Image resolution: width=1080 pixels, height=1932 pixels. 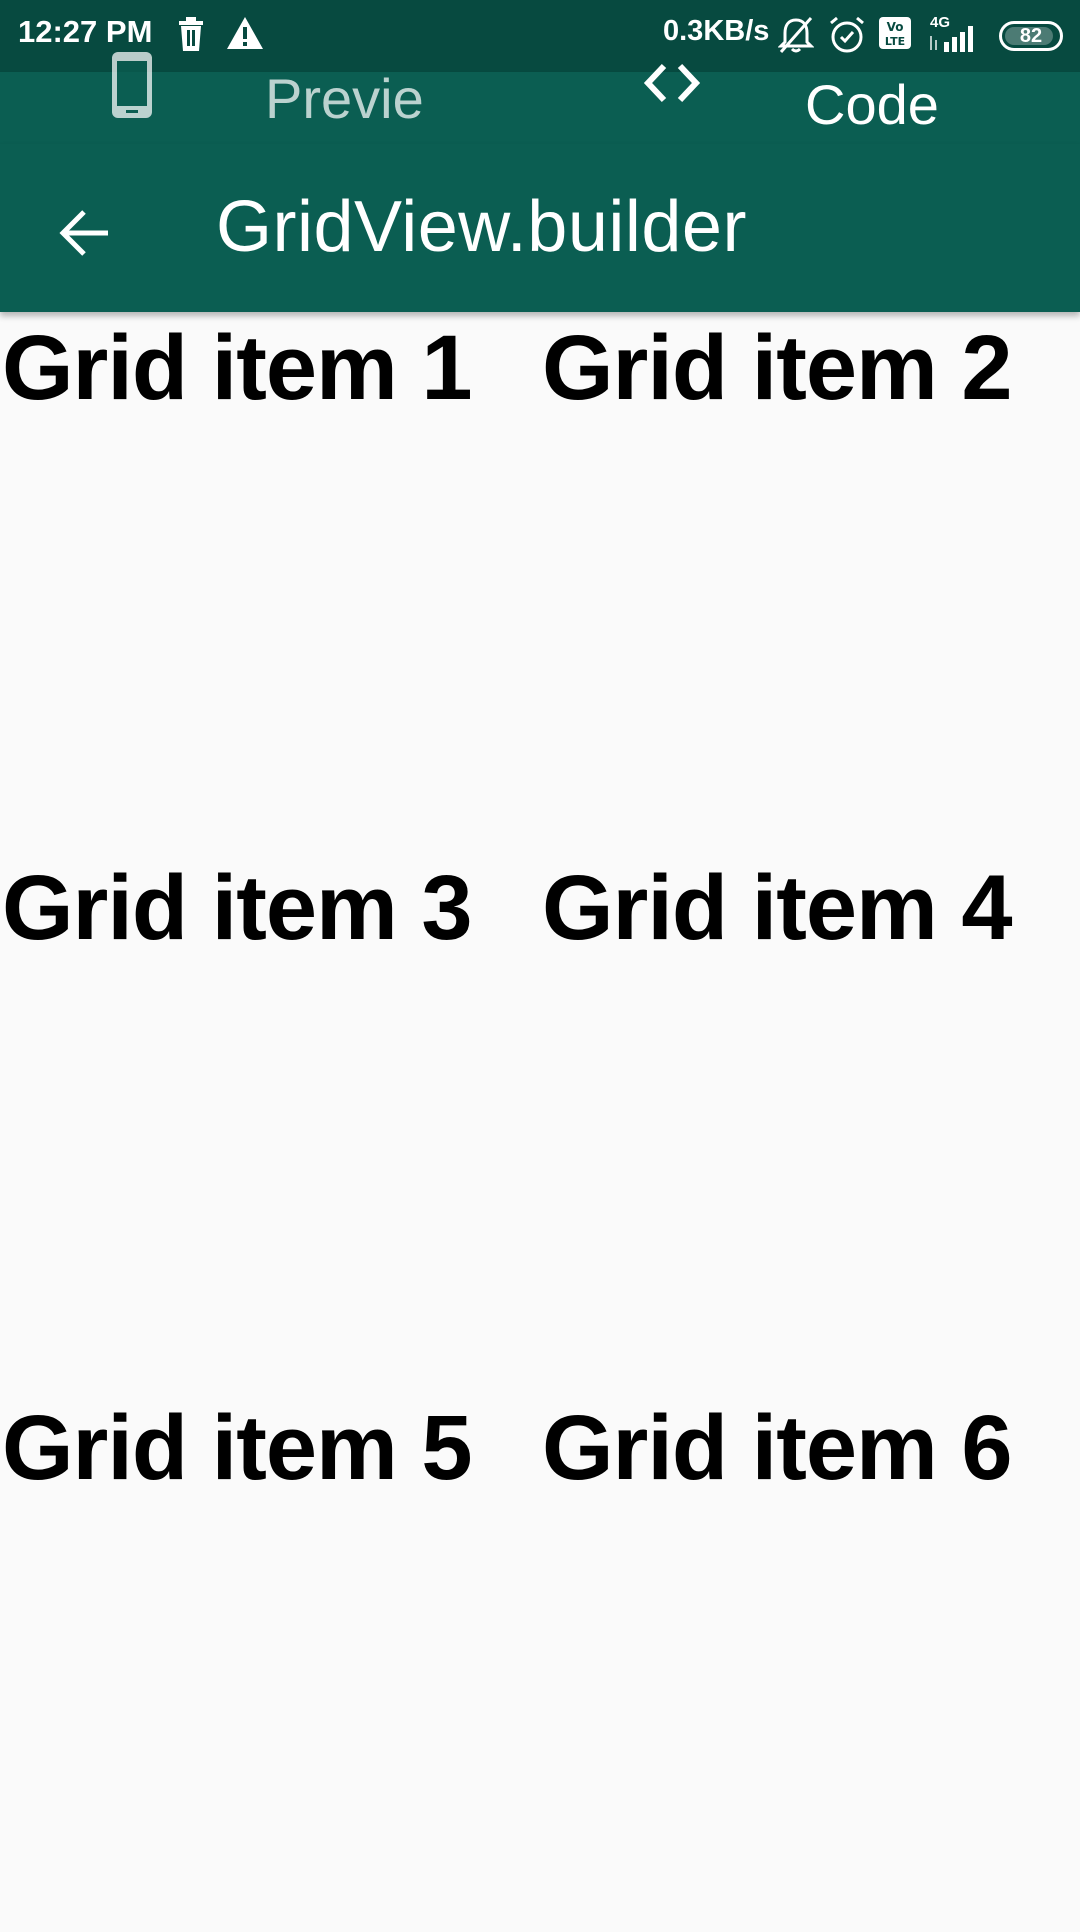 I want to click on battery-level: 82, so click(x=1031, y=35).